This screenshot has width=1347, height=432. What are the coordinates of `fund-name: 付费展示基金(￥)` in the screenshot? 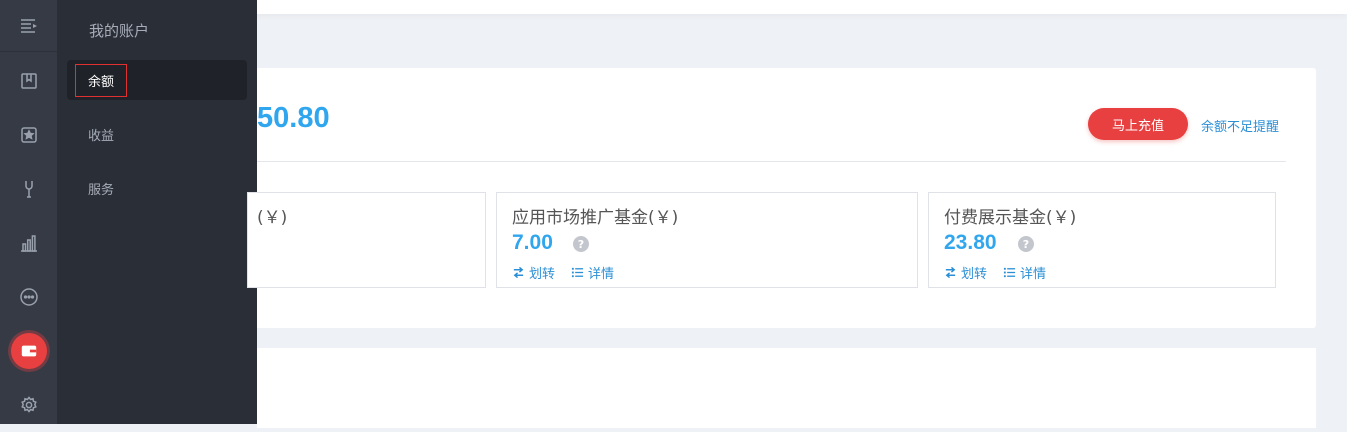 It's located at (1010, 218).